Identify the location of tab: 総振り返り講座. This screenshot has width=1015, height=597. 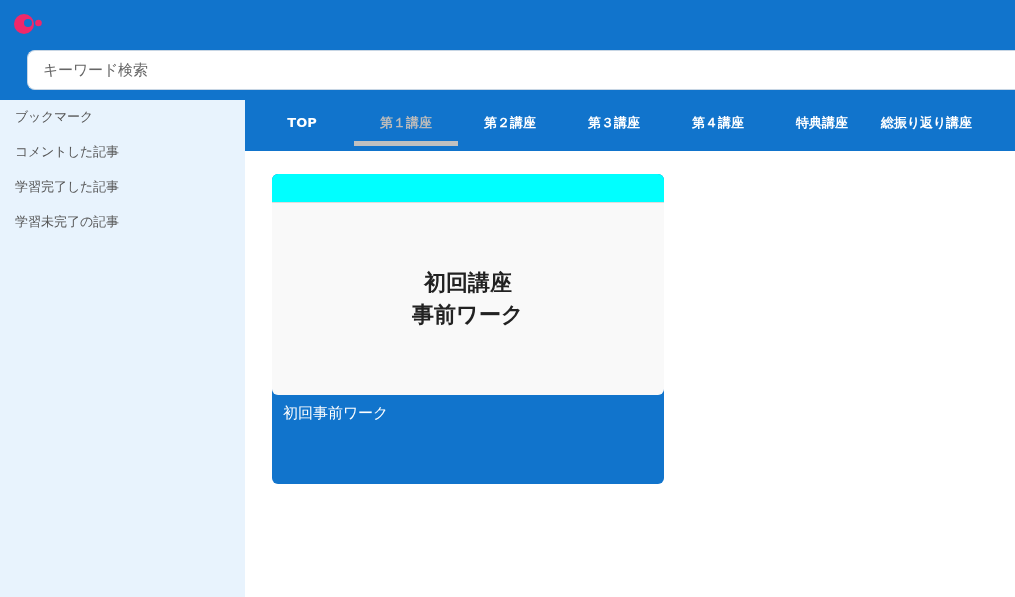
(926, 123).